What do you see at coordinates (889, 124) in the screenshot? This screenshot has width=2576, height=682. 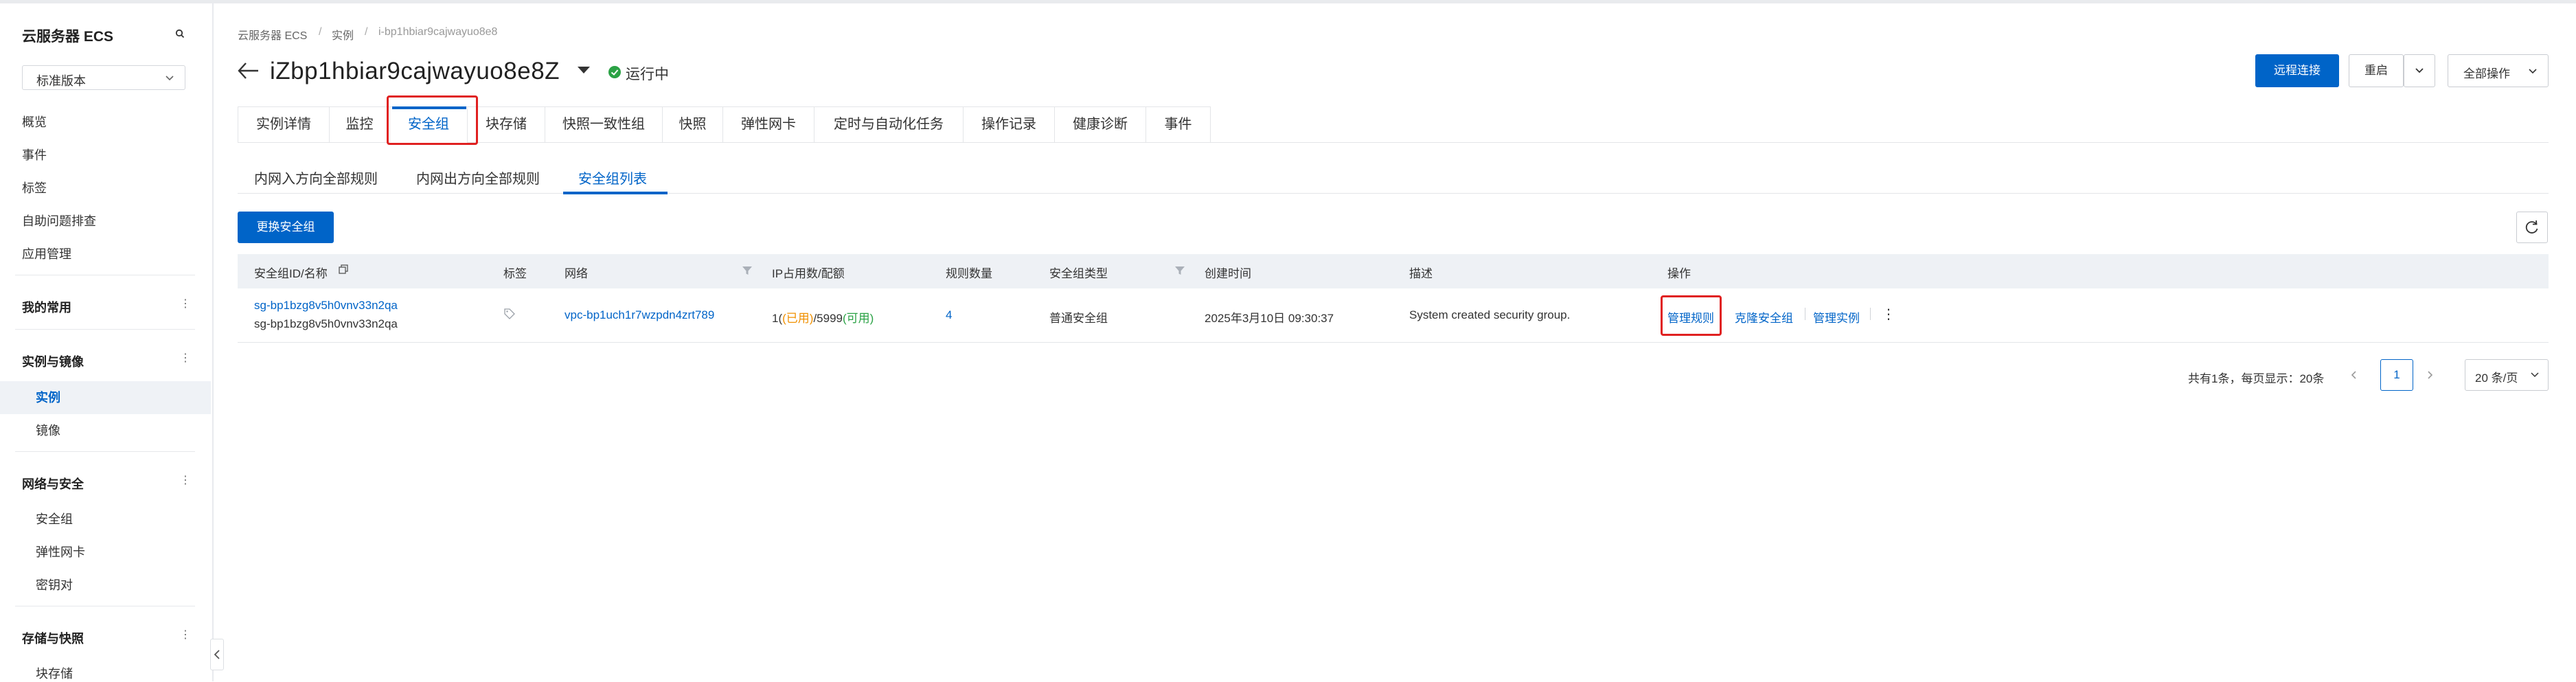 I see `tab-scheduled-tasks: 定时与自动化任务` at bounding box center [889, 124].